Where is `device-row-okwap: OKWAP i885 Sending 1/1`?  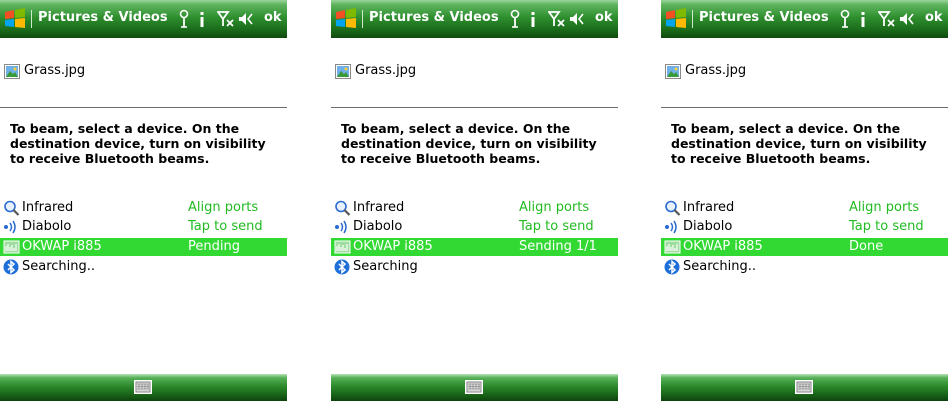
device-row-okwap: OKWAP i885 Sending 1/1 is located at coordinates (474, 247).